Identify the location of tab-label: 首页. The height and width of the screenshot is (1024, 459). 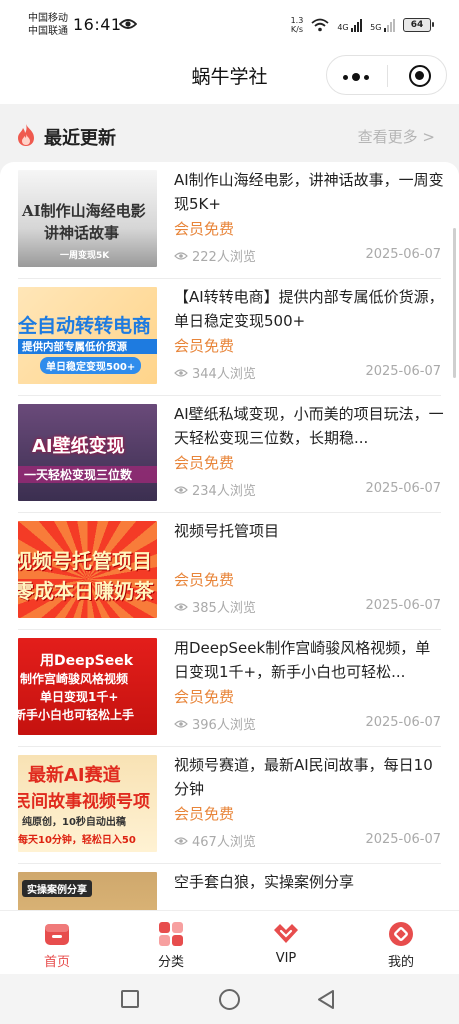
(56, 962).